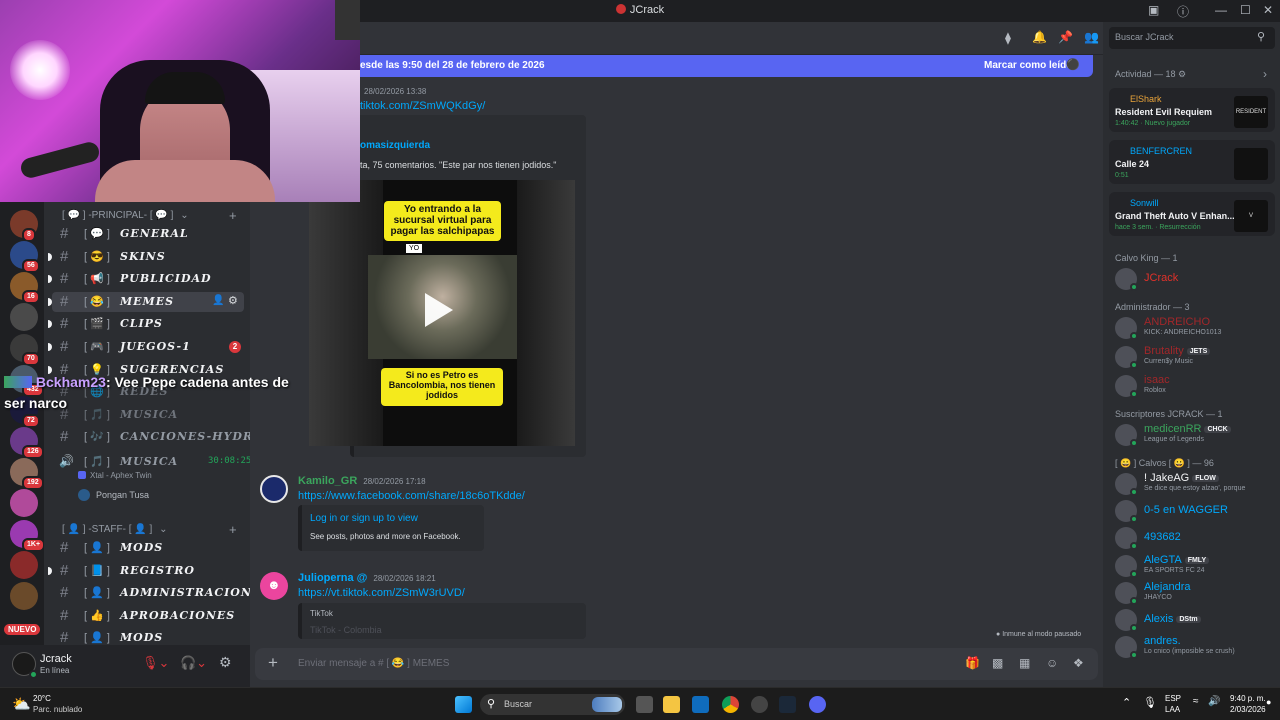  What do you see at coordinates (1191, 74) in the screenshot?
I see `activity-header: Actividad — 18 ⚙ ›` at bounding box center [1191, 74].